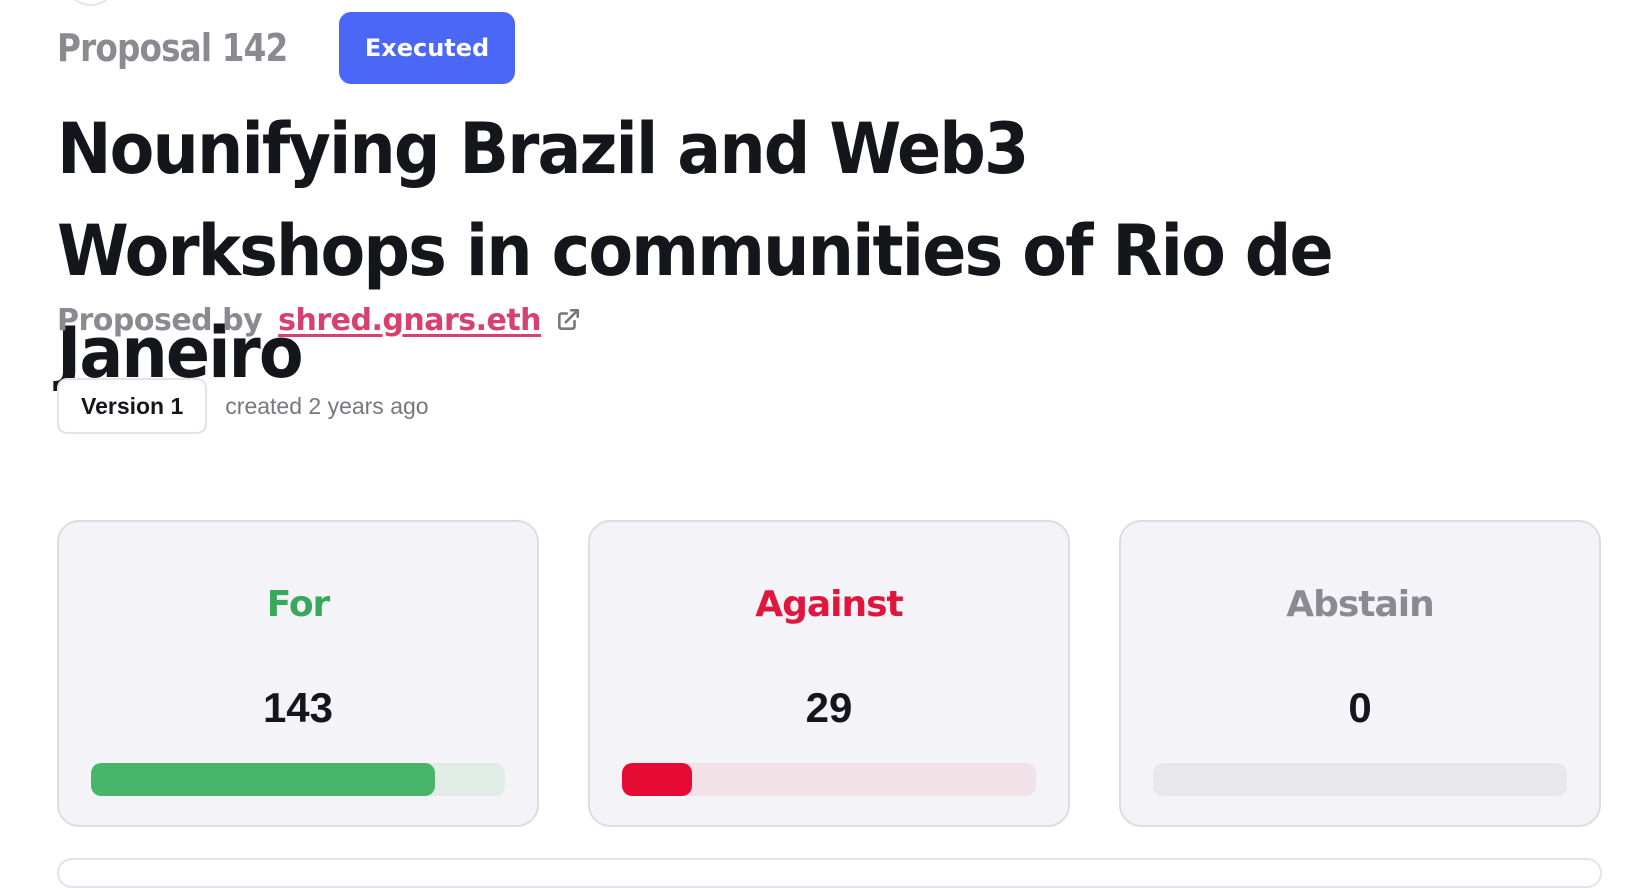 The image size is (1644, 888). What do you see at coordinates (132, 406) in the screenshot?
I see `version-selector-button: Version 1` at bounding box center [132, 406].